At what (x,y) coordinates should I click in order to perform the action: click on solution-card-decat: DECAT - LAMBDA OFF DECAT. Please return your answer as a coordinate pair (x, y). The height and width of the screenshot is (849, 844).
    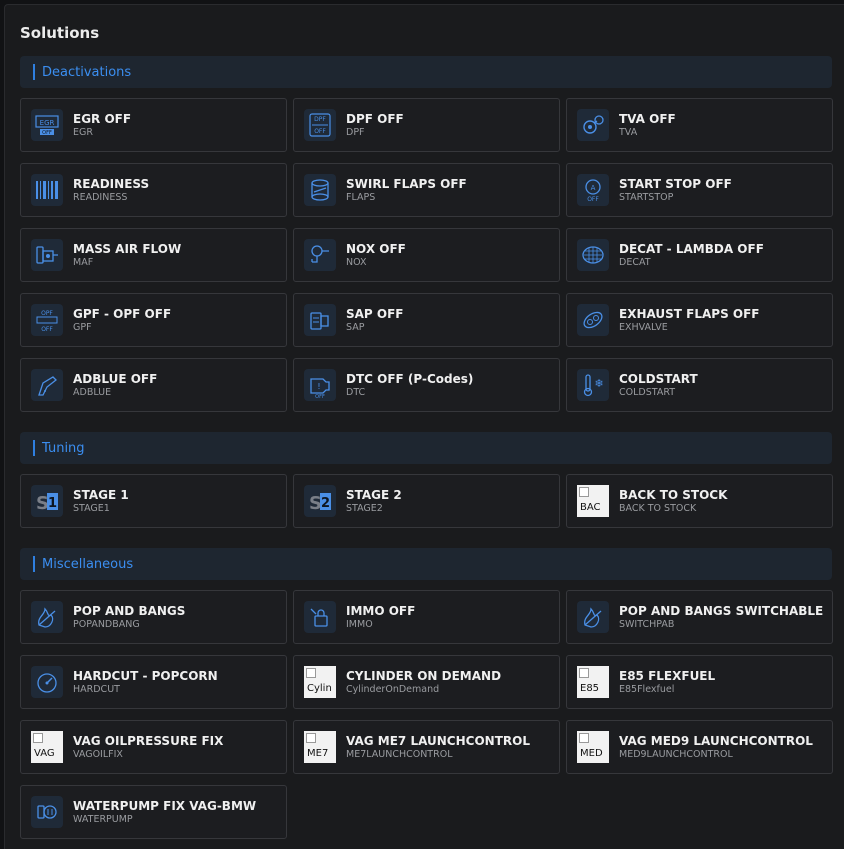
    Looking at the image, I should click on (699, 255).